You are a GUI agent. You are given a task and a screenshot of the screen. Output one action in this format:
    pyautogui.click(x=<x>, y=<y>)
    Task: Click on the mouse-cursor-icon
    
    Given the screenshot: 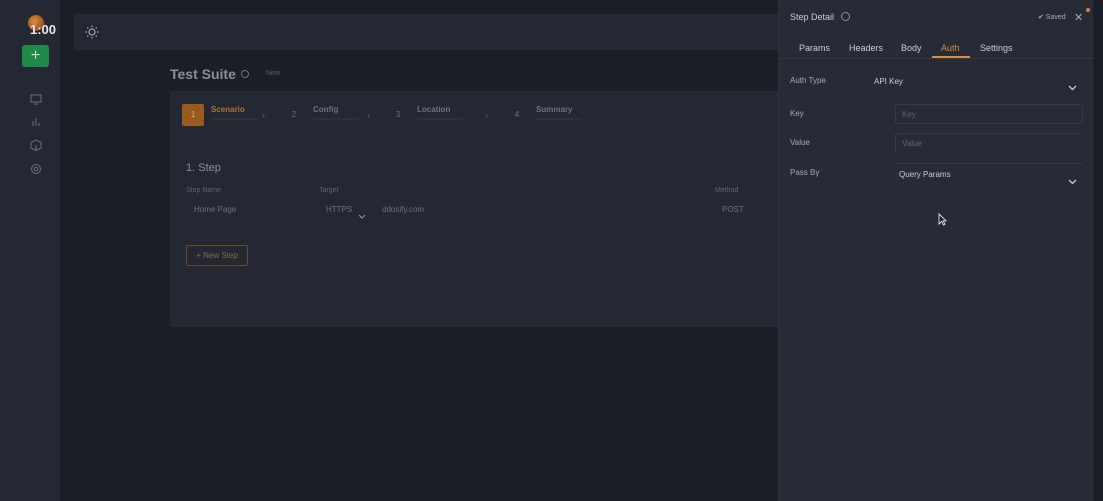 What is the action you would take?
    pyautogui.click(x=943, y=219)
    